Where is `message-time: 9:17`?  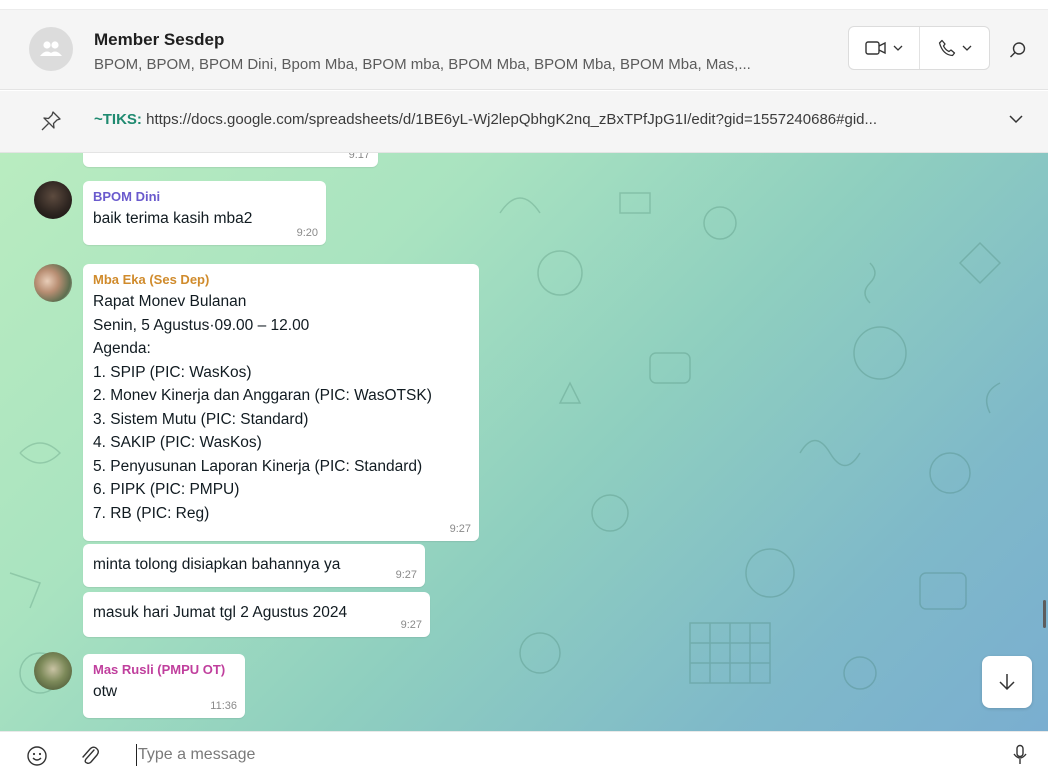 message-time: 9:17 is located at coordinates (359, 157).